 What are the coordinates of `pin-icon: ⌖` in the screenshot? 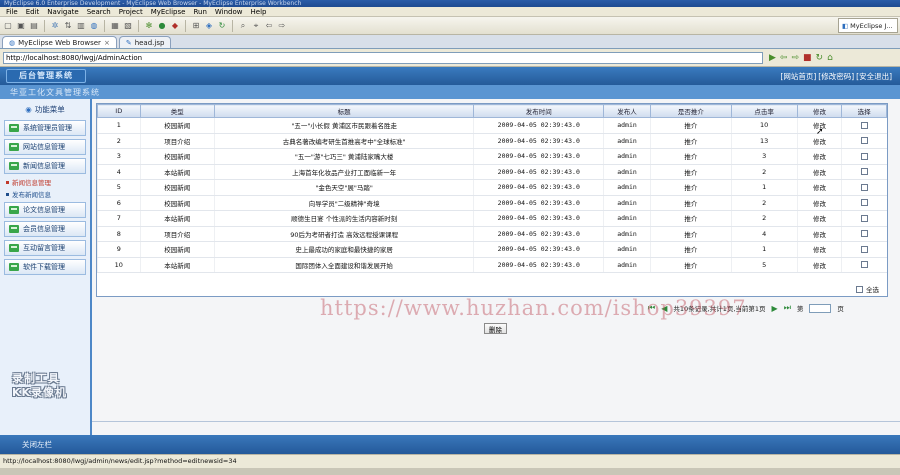 It's located at (256, 26).